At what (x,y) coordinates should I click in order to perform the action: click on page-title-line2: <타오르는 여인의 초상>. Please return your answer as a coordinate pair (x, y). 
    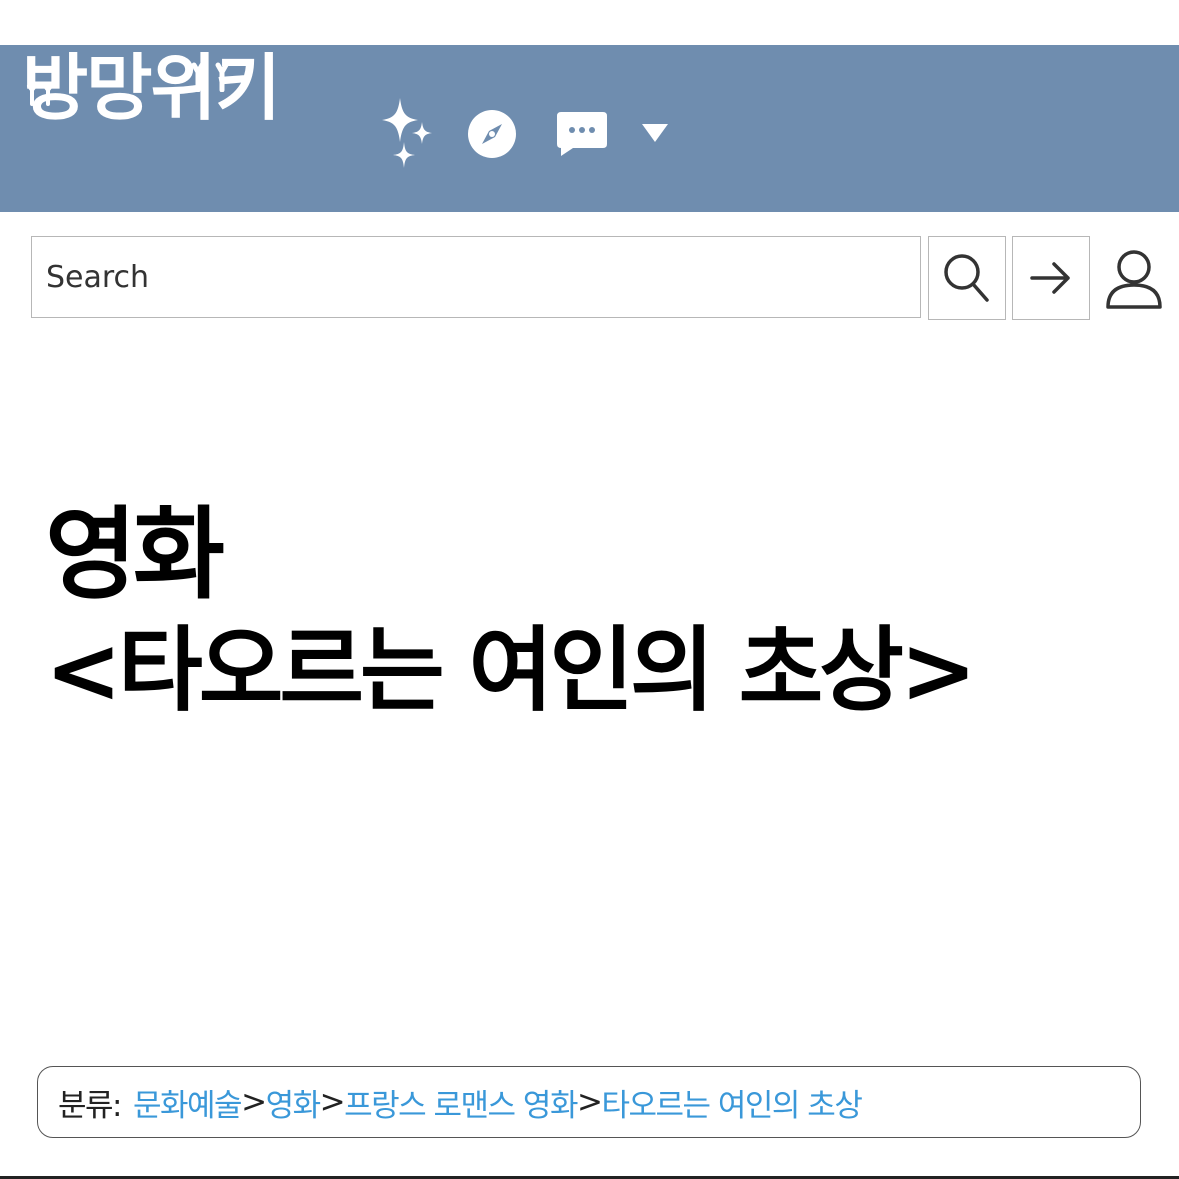
    Looking at the image, I should click on (511, 670).